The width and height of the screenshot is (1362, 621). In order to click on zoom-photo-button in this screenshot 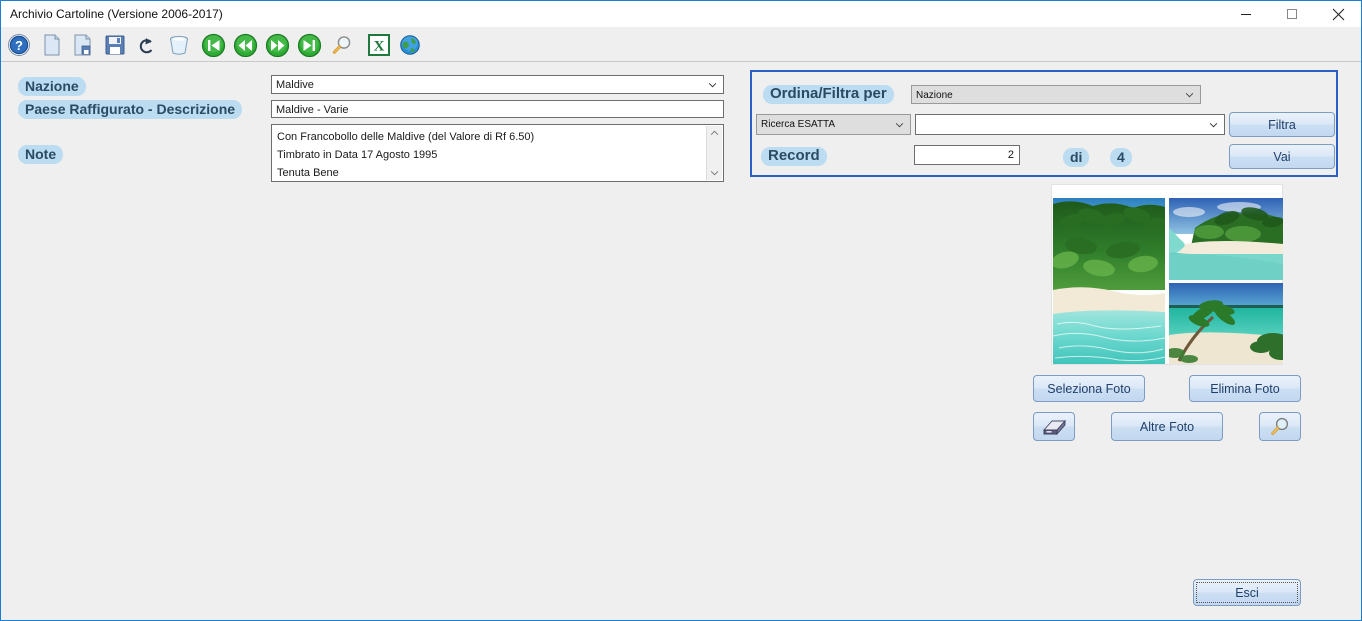, I will do `click(1280, 426)`.